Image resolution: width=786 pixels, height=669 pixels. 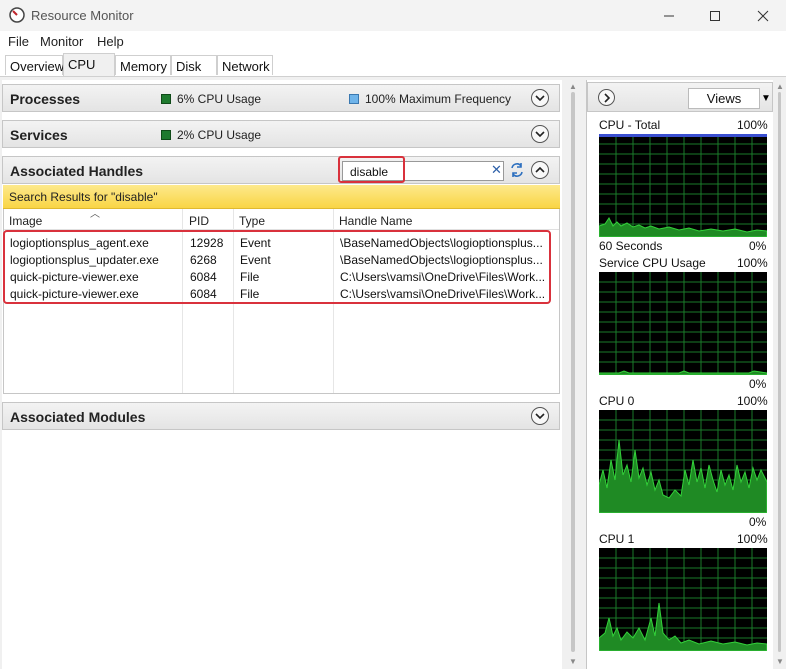 I want to click on chevron-right-icon, so click(x=606, y=97).